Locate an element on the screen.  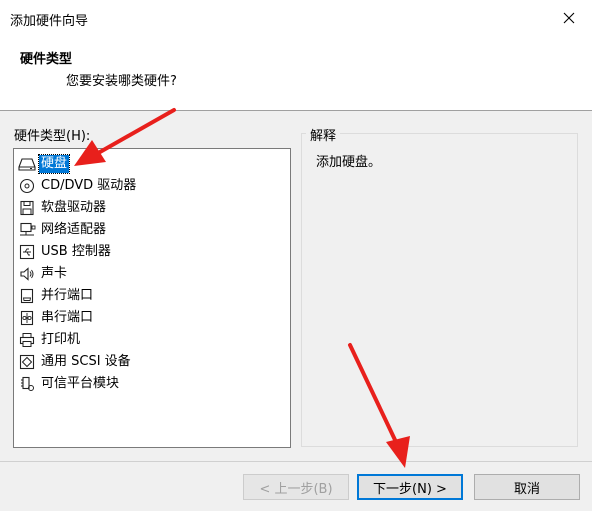
list-item-network-adapter: 网络适配器 is located at coordinates (63, 230).